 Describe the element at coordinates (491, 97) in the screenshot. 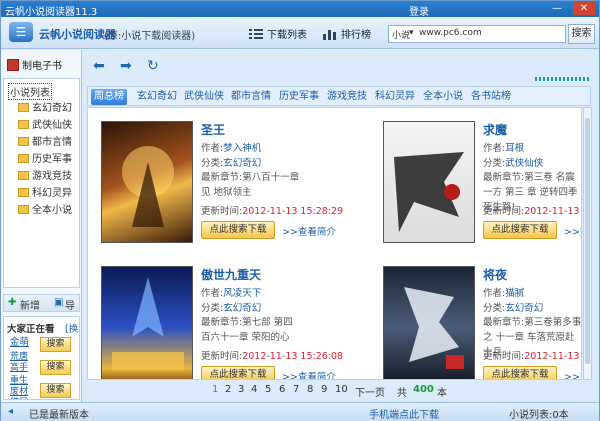

I see `tab-site-ranking: 各书站榜` at that location.